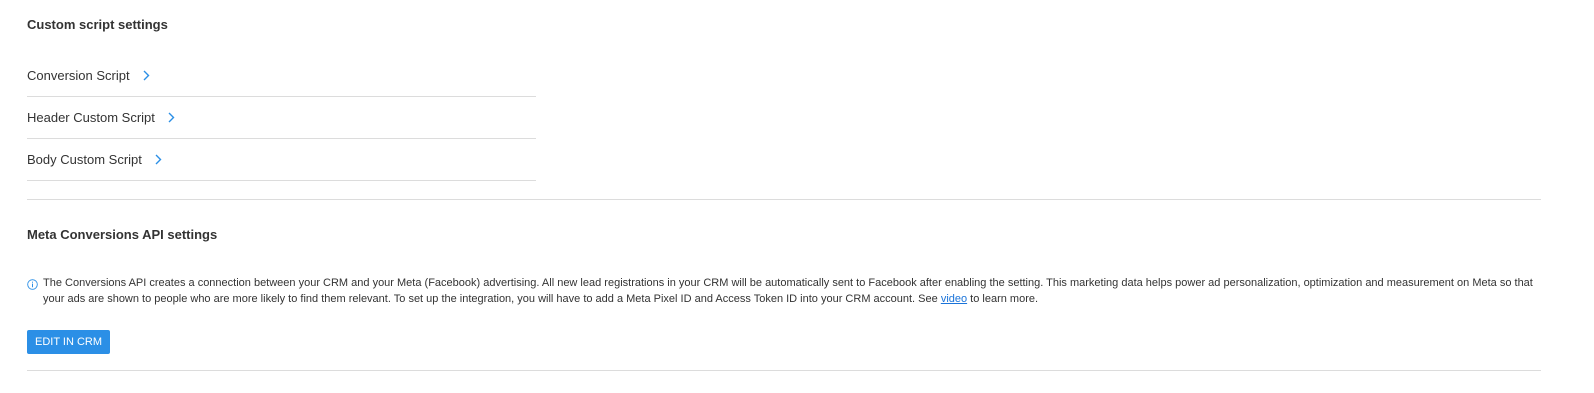 The width and height of the screenshot is (1594, 393). Describe the element at coordinates (84, 159) in the screenshot. I see `body-custom-script-label: Body Custom Script` at that location.